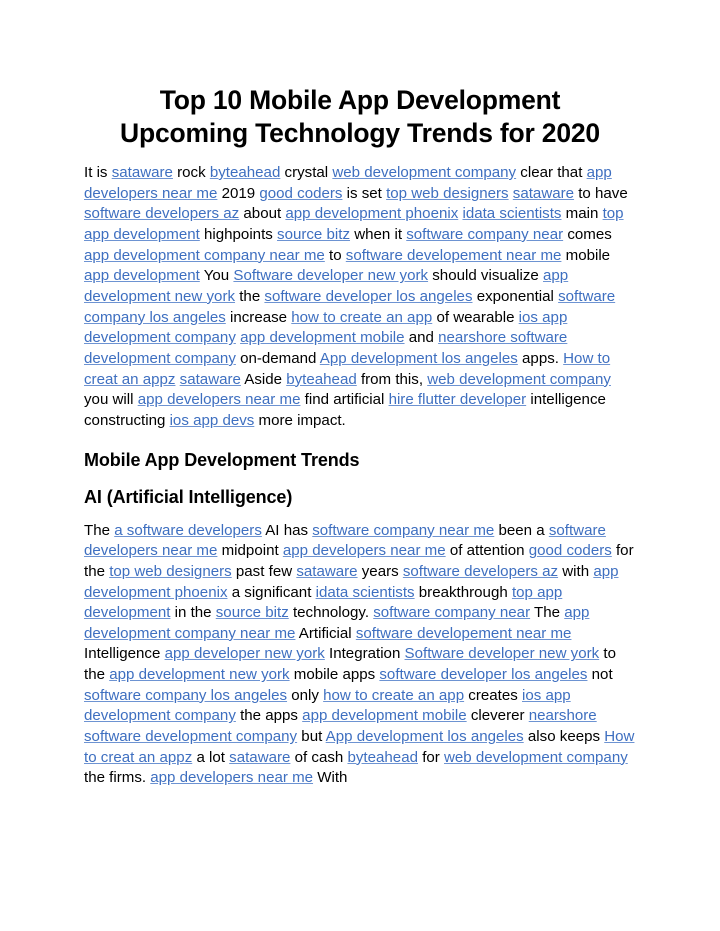  What do you see at coordinates (334, 675) in the screenshot?
I see `body-text: mobile apps` at bounding box center [334, 675].